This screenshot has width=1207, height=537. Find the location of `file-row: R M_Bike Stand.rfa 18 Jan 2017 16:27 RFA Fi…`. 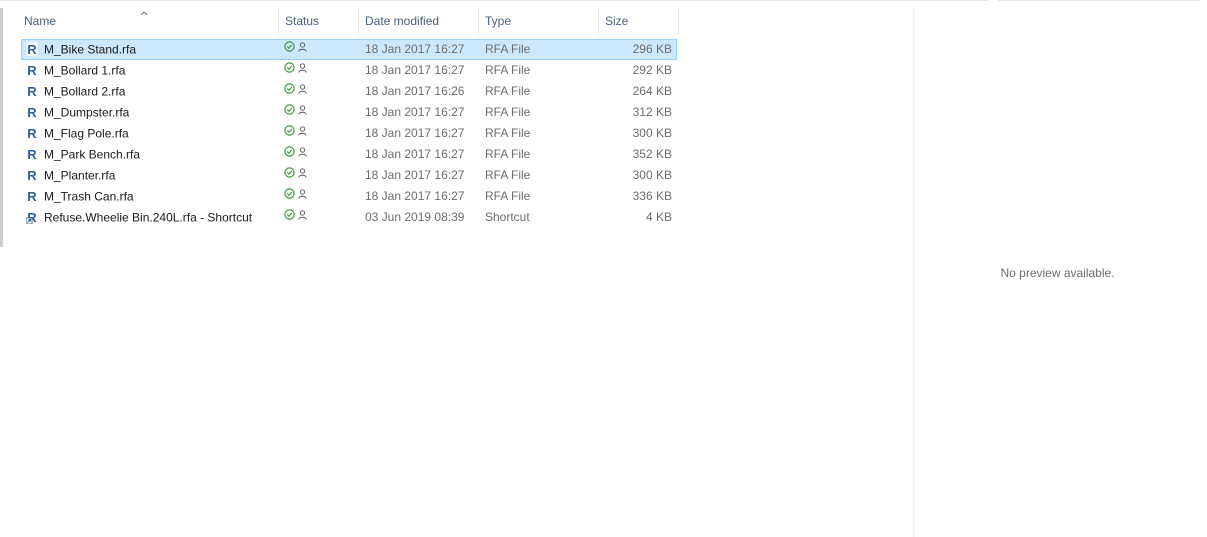

file-row: R M_Bike Stand.rfa 18 Jan 2017 16:27 RFA Fi… is located at coordinates (349, 49).